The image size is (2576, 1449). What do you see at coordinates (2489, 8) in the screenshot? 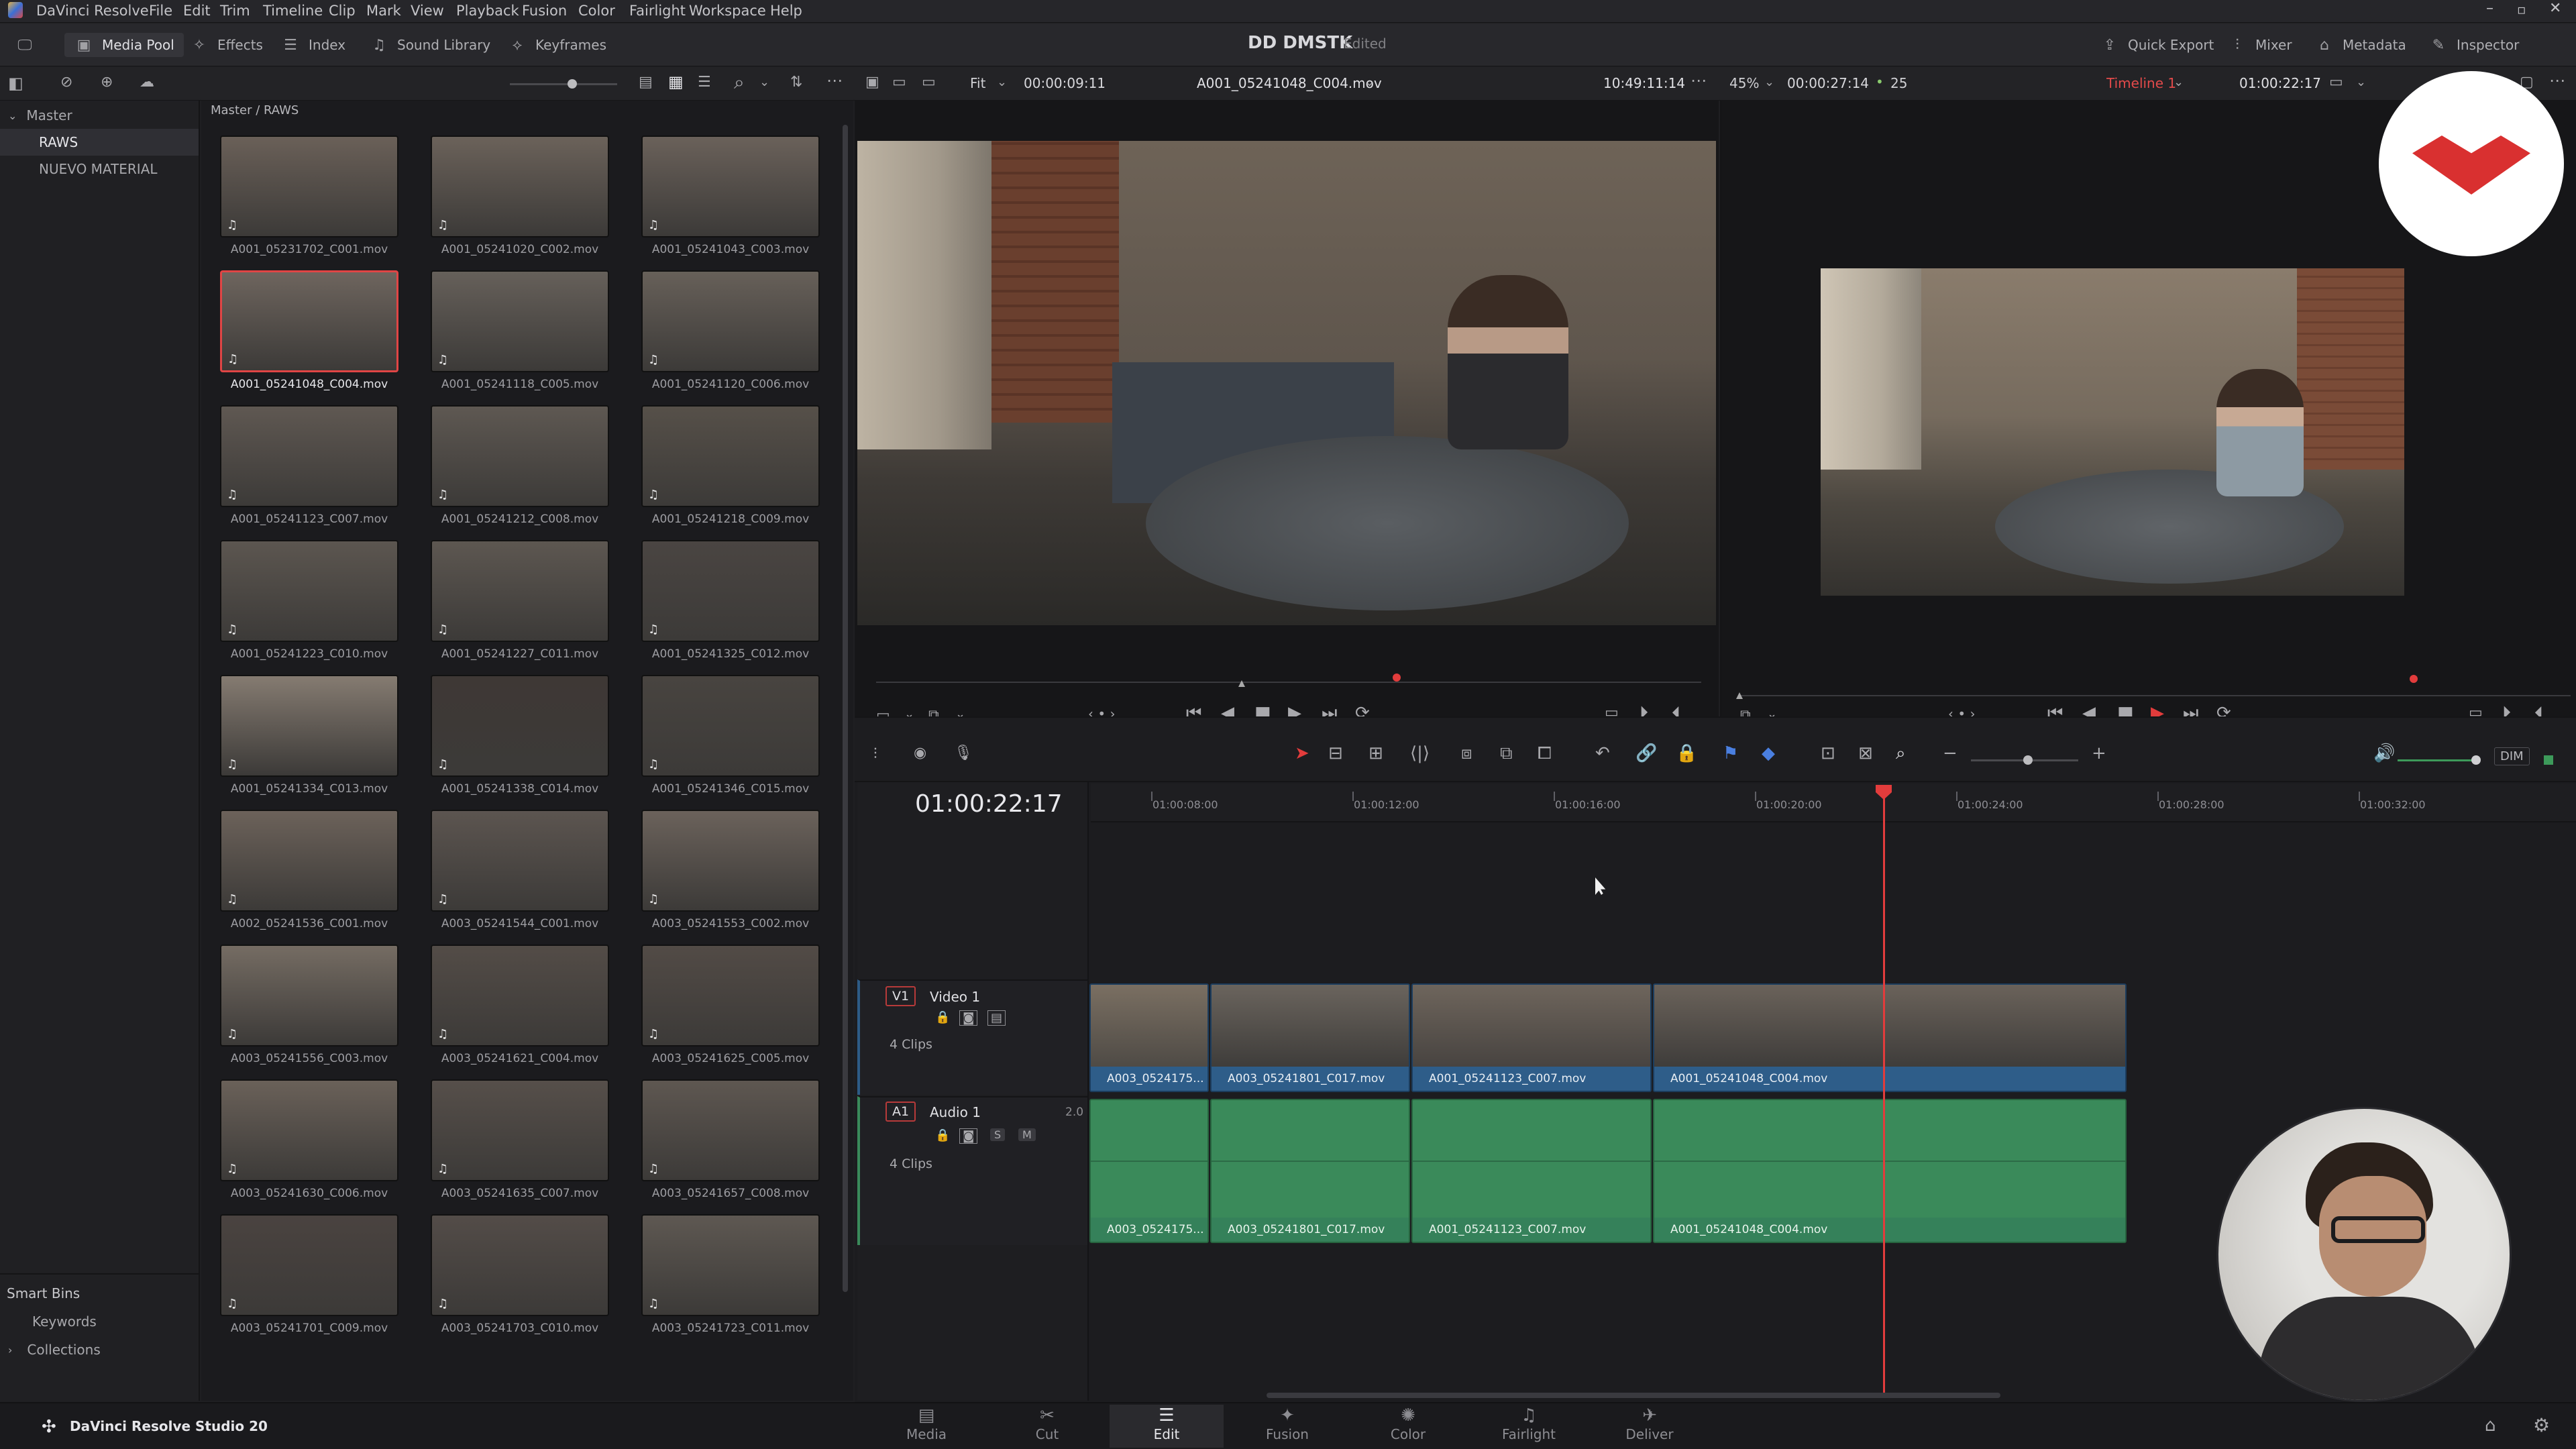
I see `minimize-icon: –` at bounding box center [2489, 8].